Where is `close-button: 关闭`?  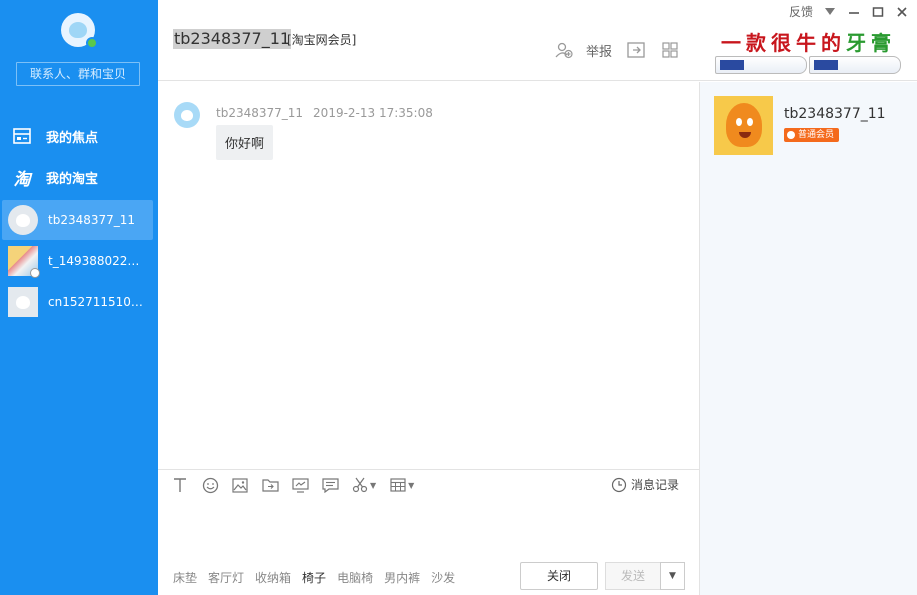
close-button: 关闭 is located at coordinates (559, 576).